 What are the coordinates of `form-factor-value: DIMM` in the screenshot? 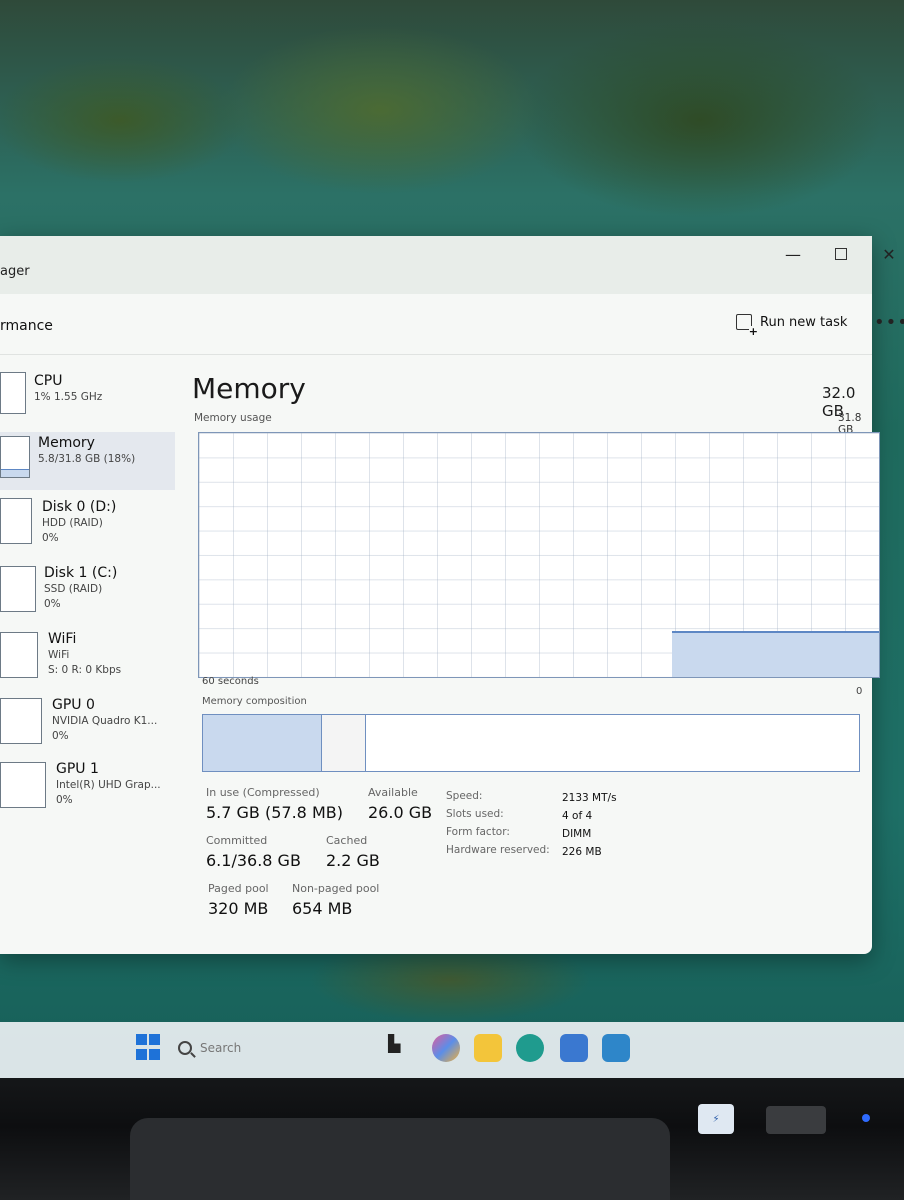 It's located at (577, 834).